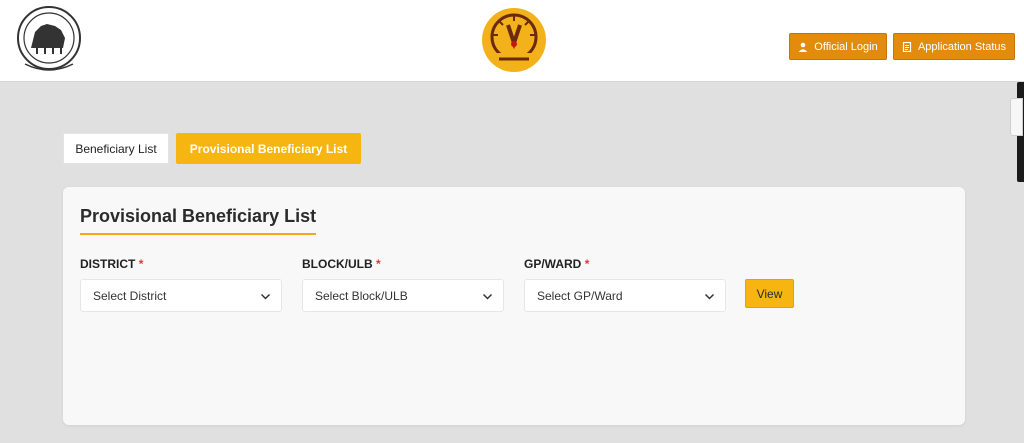  I want to click on side-panel-widget, so click(1015, 132).